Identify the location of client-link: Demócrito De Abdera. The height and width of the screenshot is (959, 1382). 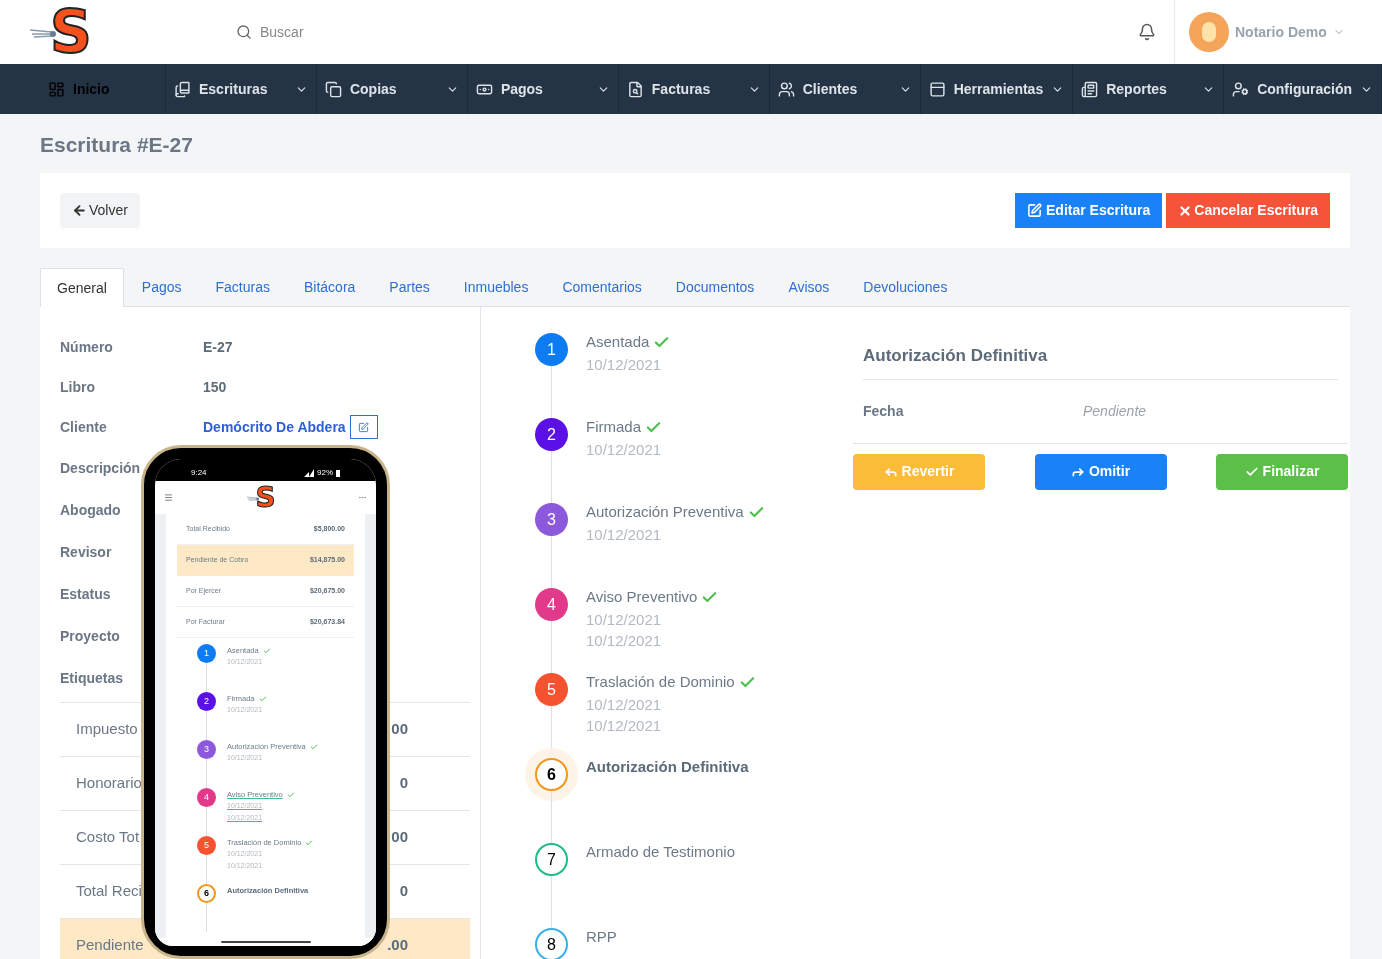
(274, 427).